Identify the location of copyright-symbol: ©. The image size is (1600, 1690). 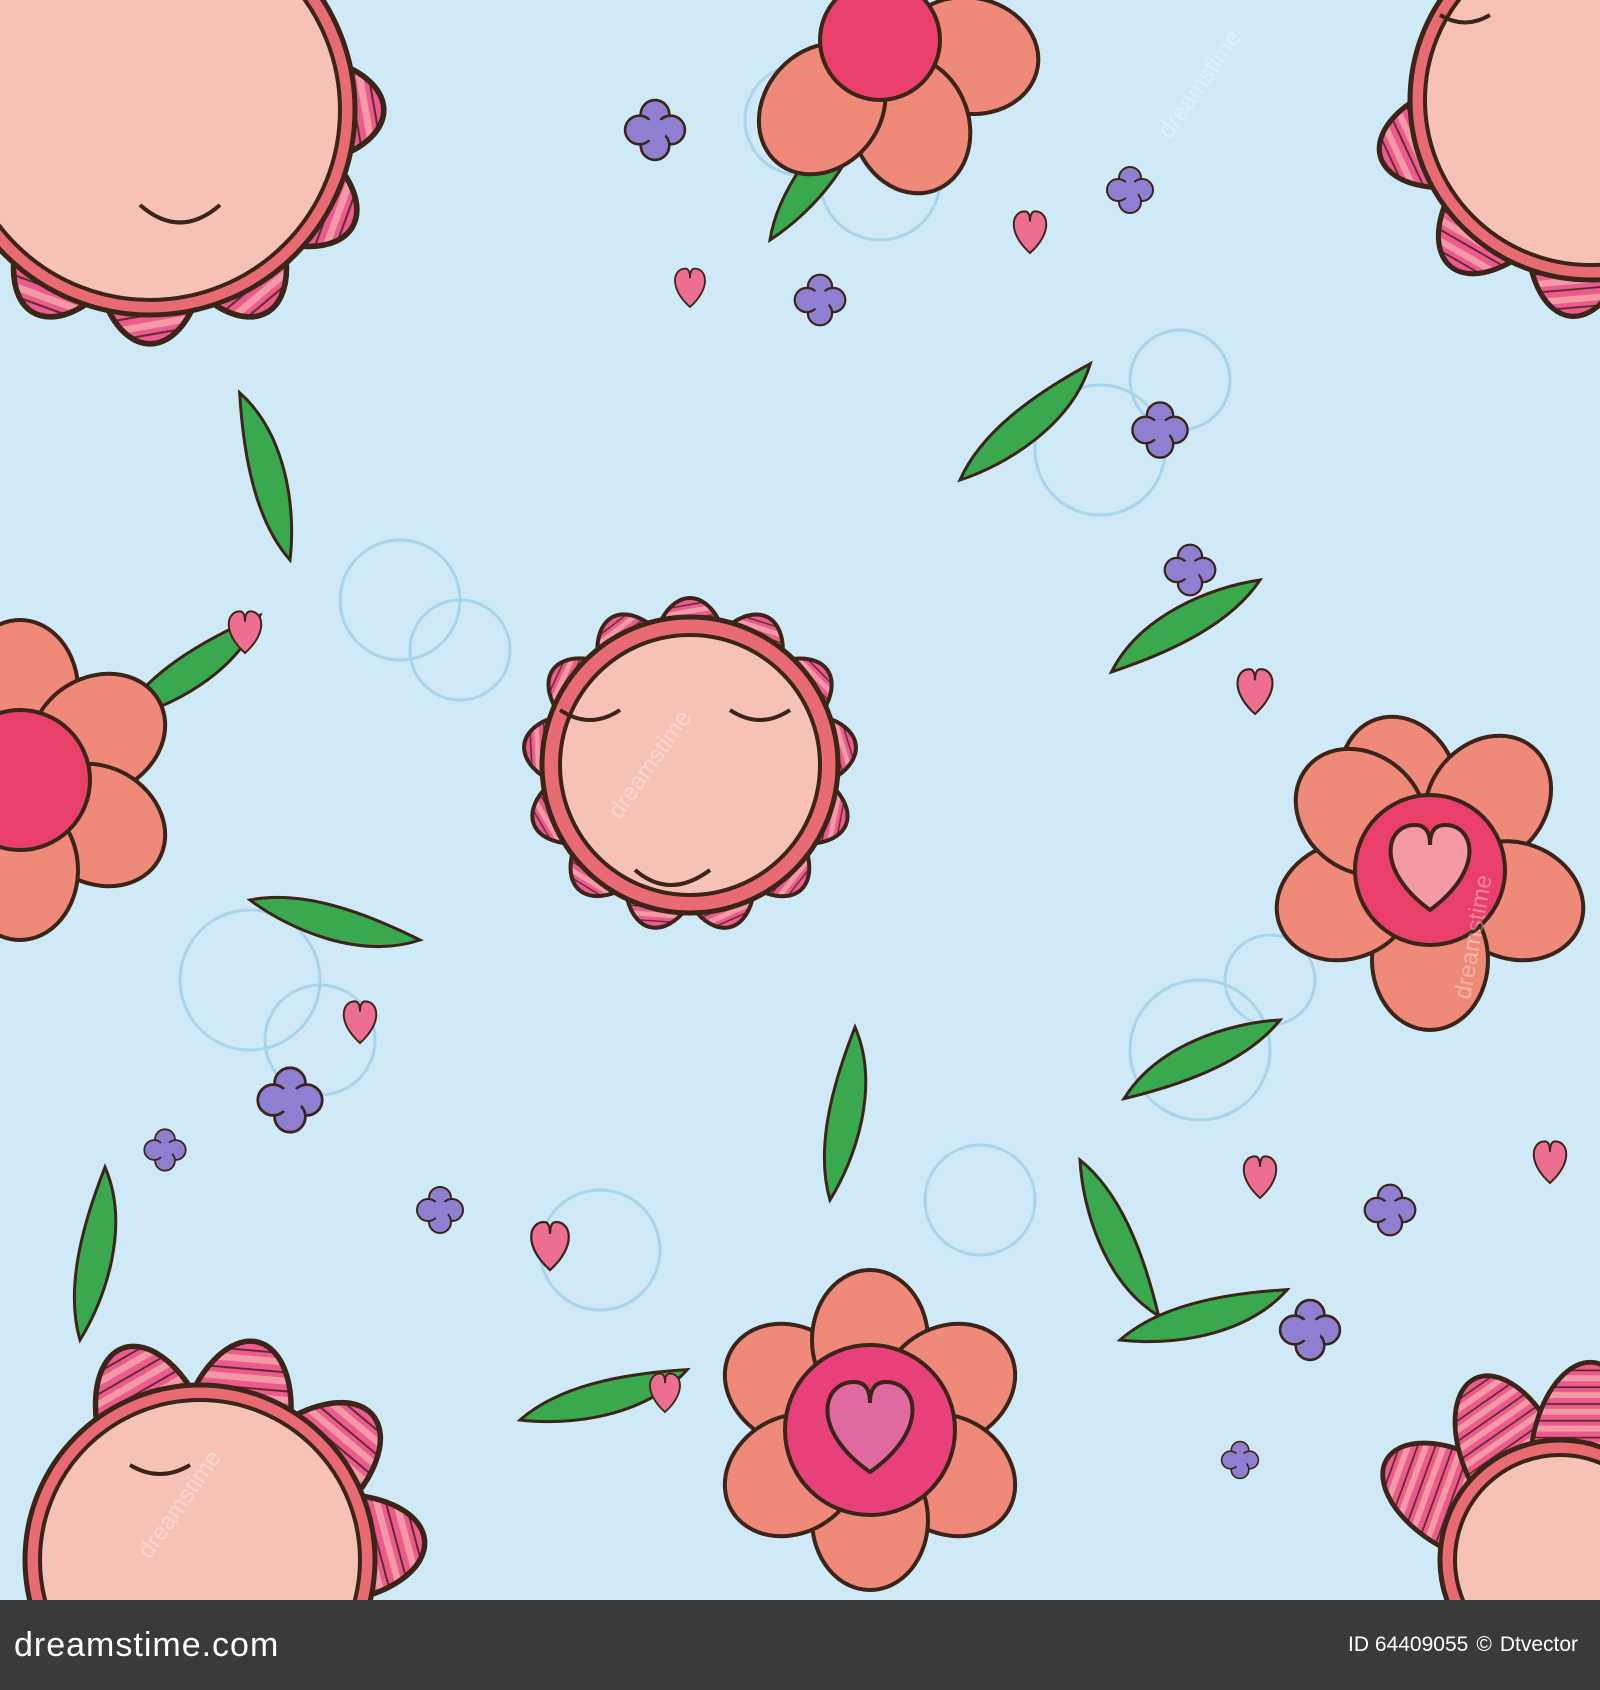
(1484, 1644).